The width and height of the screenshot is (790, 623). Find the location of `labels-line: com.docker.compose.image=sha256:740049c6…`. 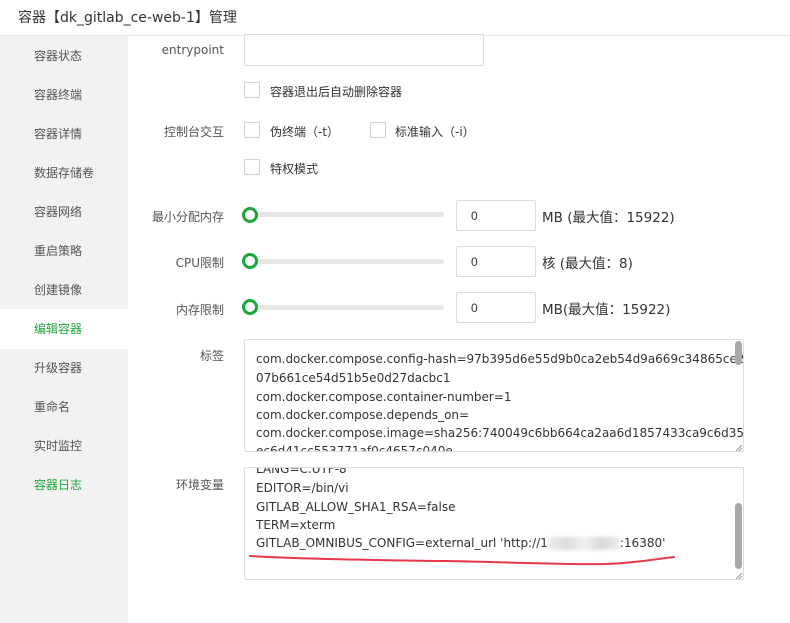

labels-line: com.docker.compose.image=sha256:740049c6… is located at coordinates (500, 433).